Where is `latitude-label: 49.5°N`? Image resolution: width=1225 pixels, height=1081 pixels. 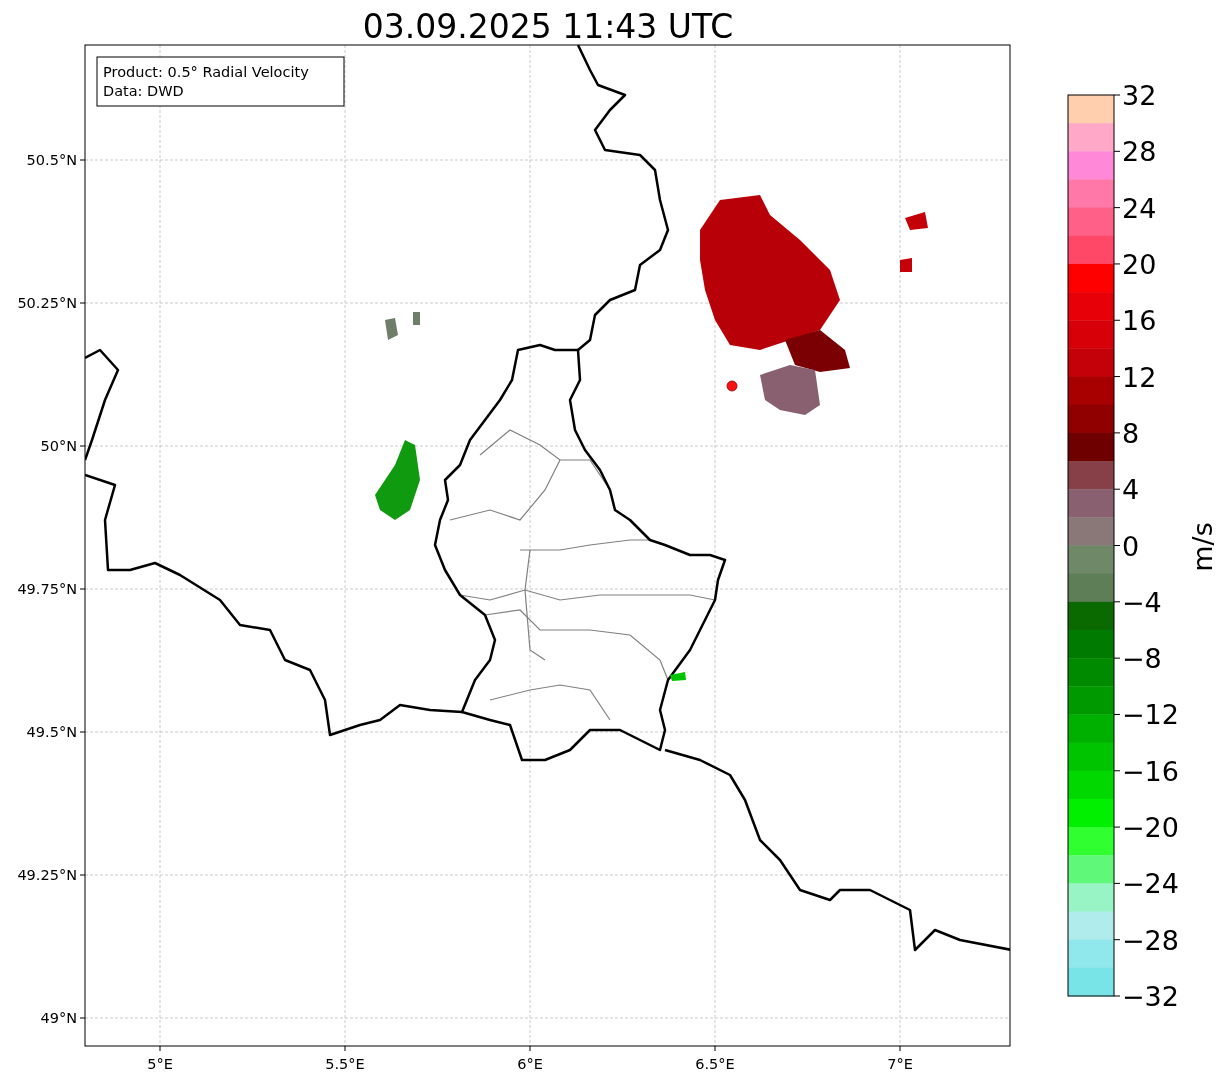 latitude-label: 49.5°N is located at coordinates (51, 732).